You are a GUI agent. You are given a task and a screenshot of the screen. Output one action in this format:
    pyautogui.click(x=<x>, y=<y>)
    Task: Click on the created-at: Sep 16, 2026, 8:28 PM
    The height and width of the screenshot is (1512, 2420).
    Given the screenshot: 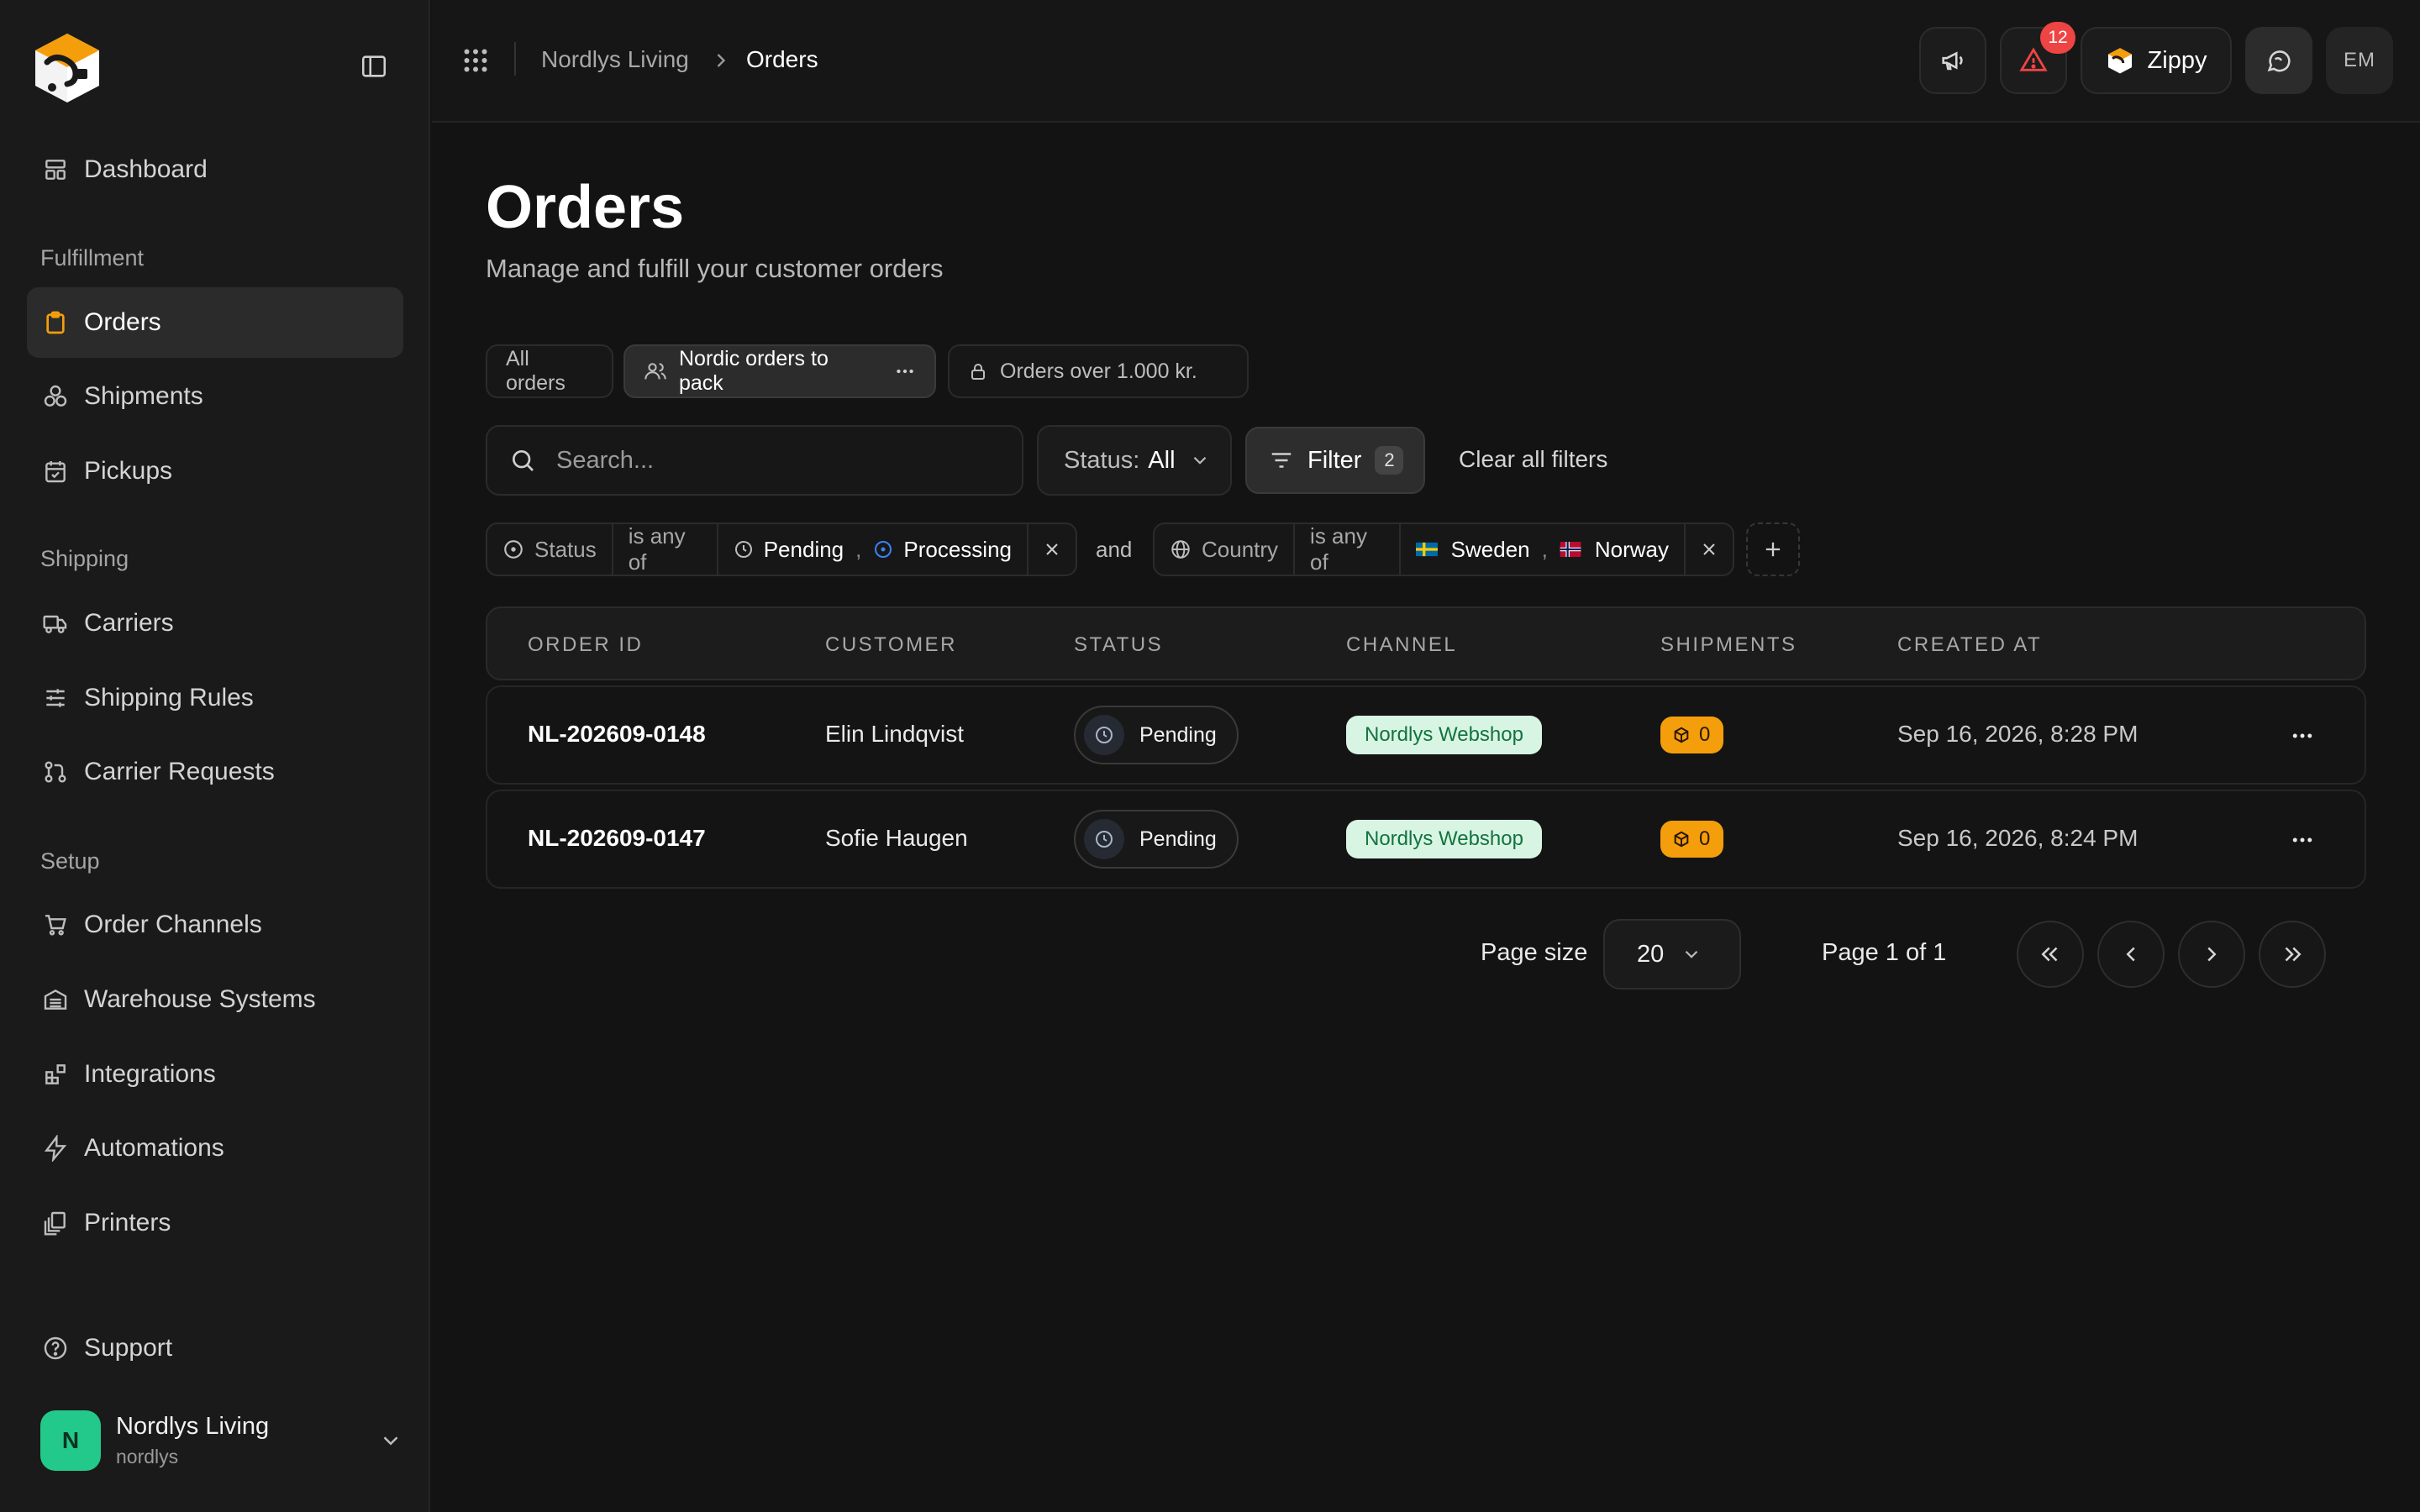 What is the action you would take?
    pyautogui.click(x=2018, y=734)
    